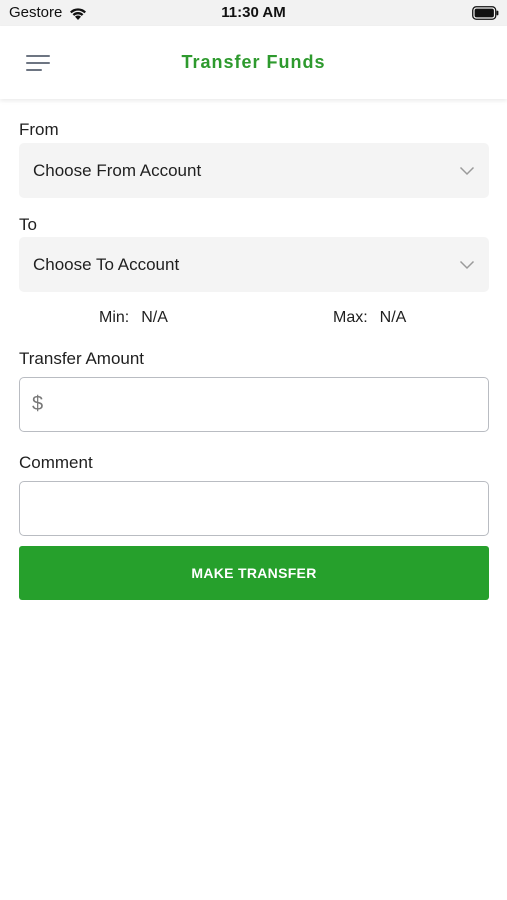 This screenshot has height=900, width=507. I want to click on status-bar: Gestore 11:30 AM, so click(253, 13).